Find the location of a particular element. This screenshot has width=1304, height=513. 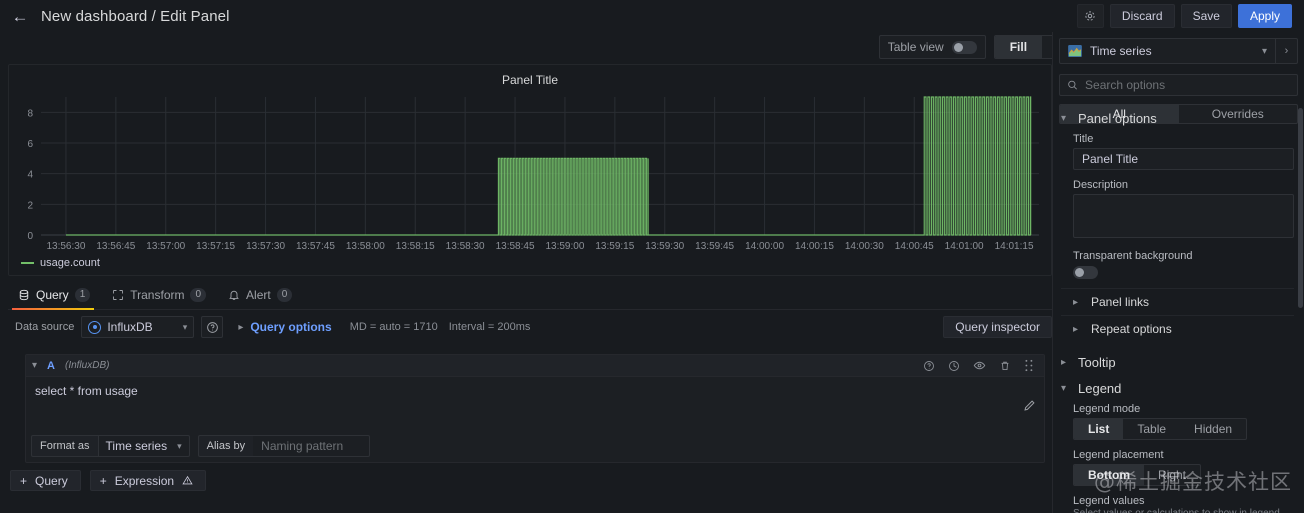

transparent-background-label: Transparent background is located at coordinates (1133, 256).